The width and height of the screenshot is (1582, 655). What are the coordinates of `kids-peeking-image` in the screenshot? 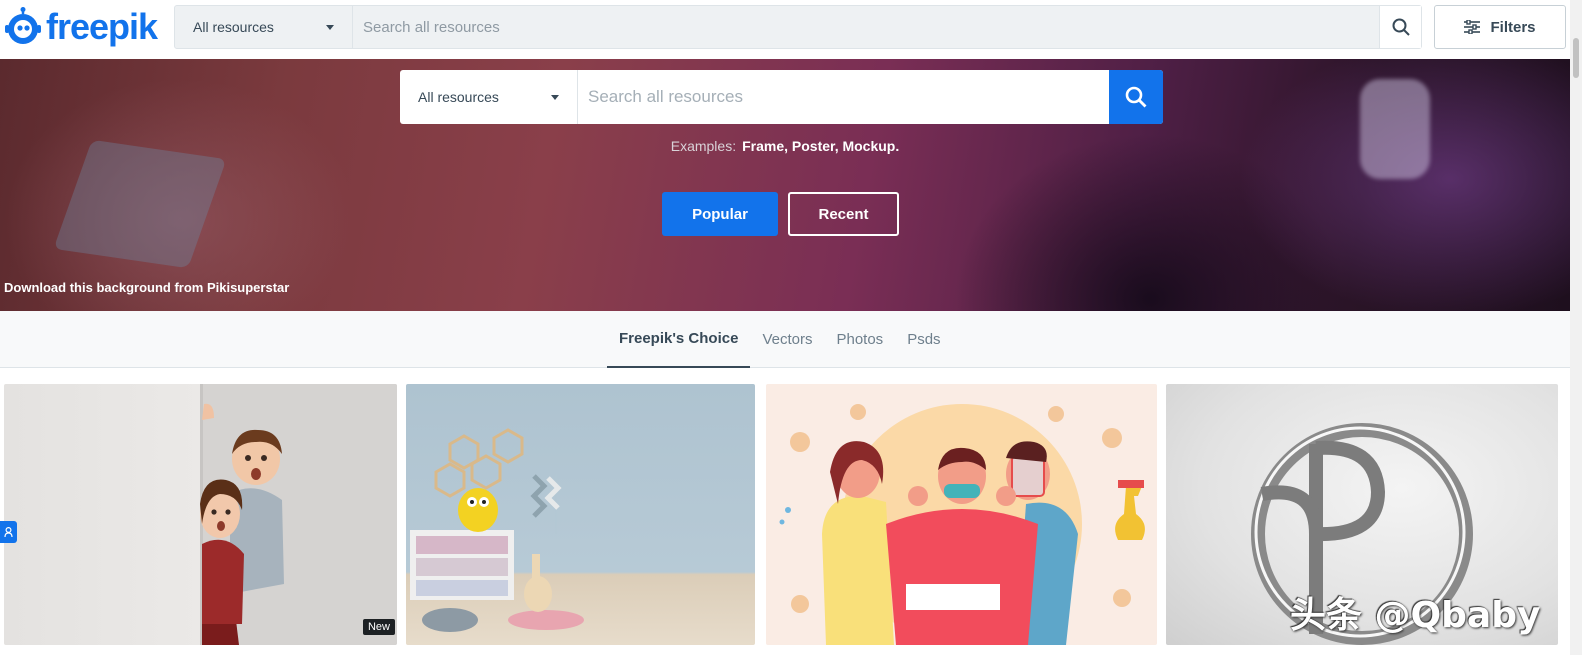 It's located at (298, 514).